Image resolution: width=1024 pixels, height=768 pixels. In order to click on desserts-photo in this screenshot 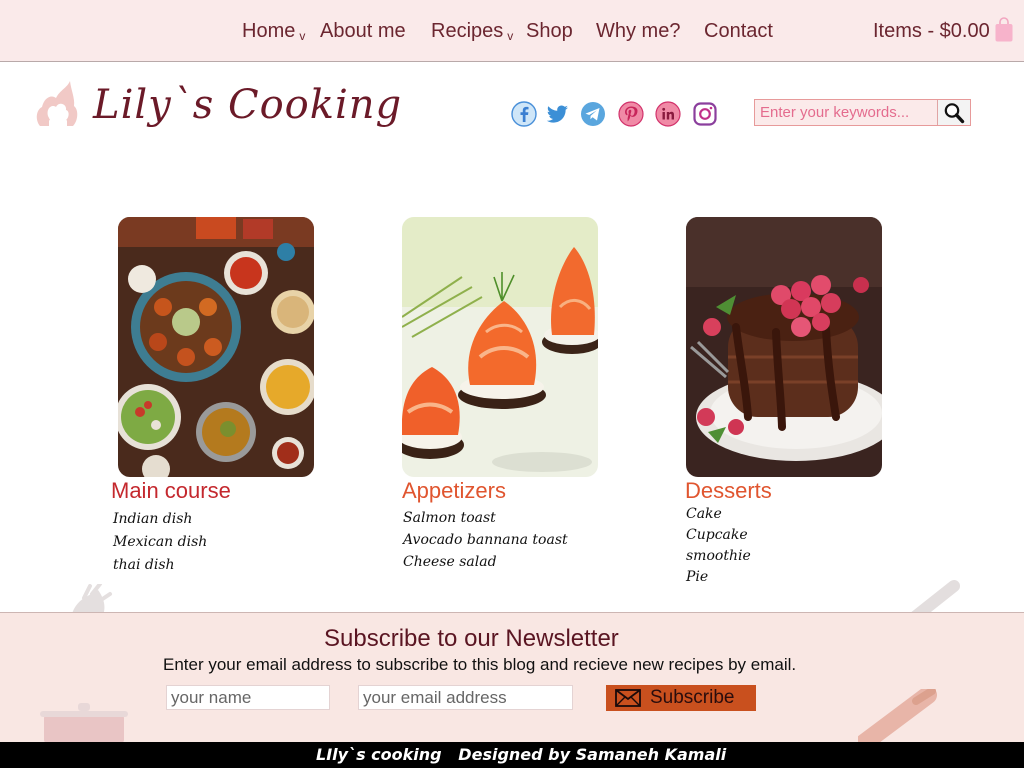, I will do `click(784, 347)`.